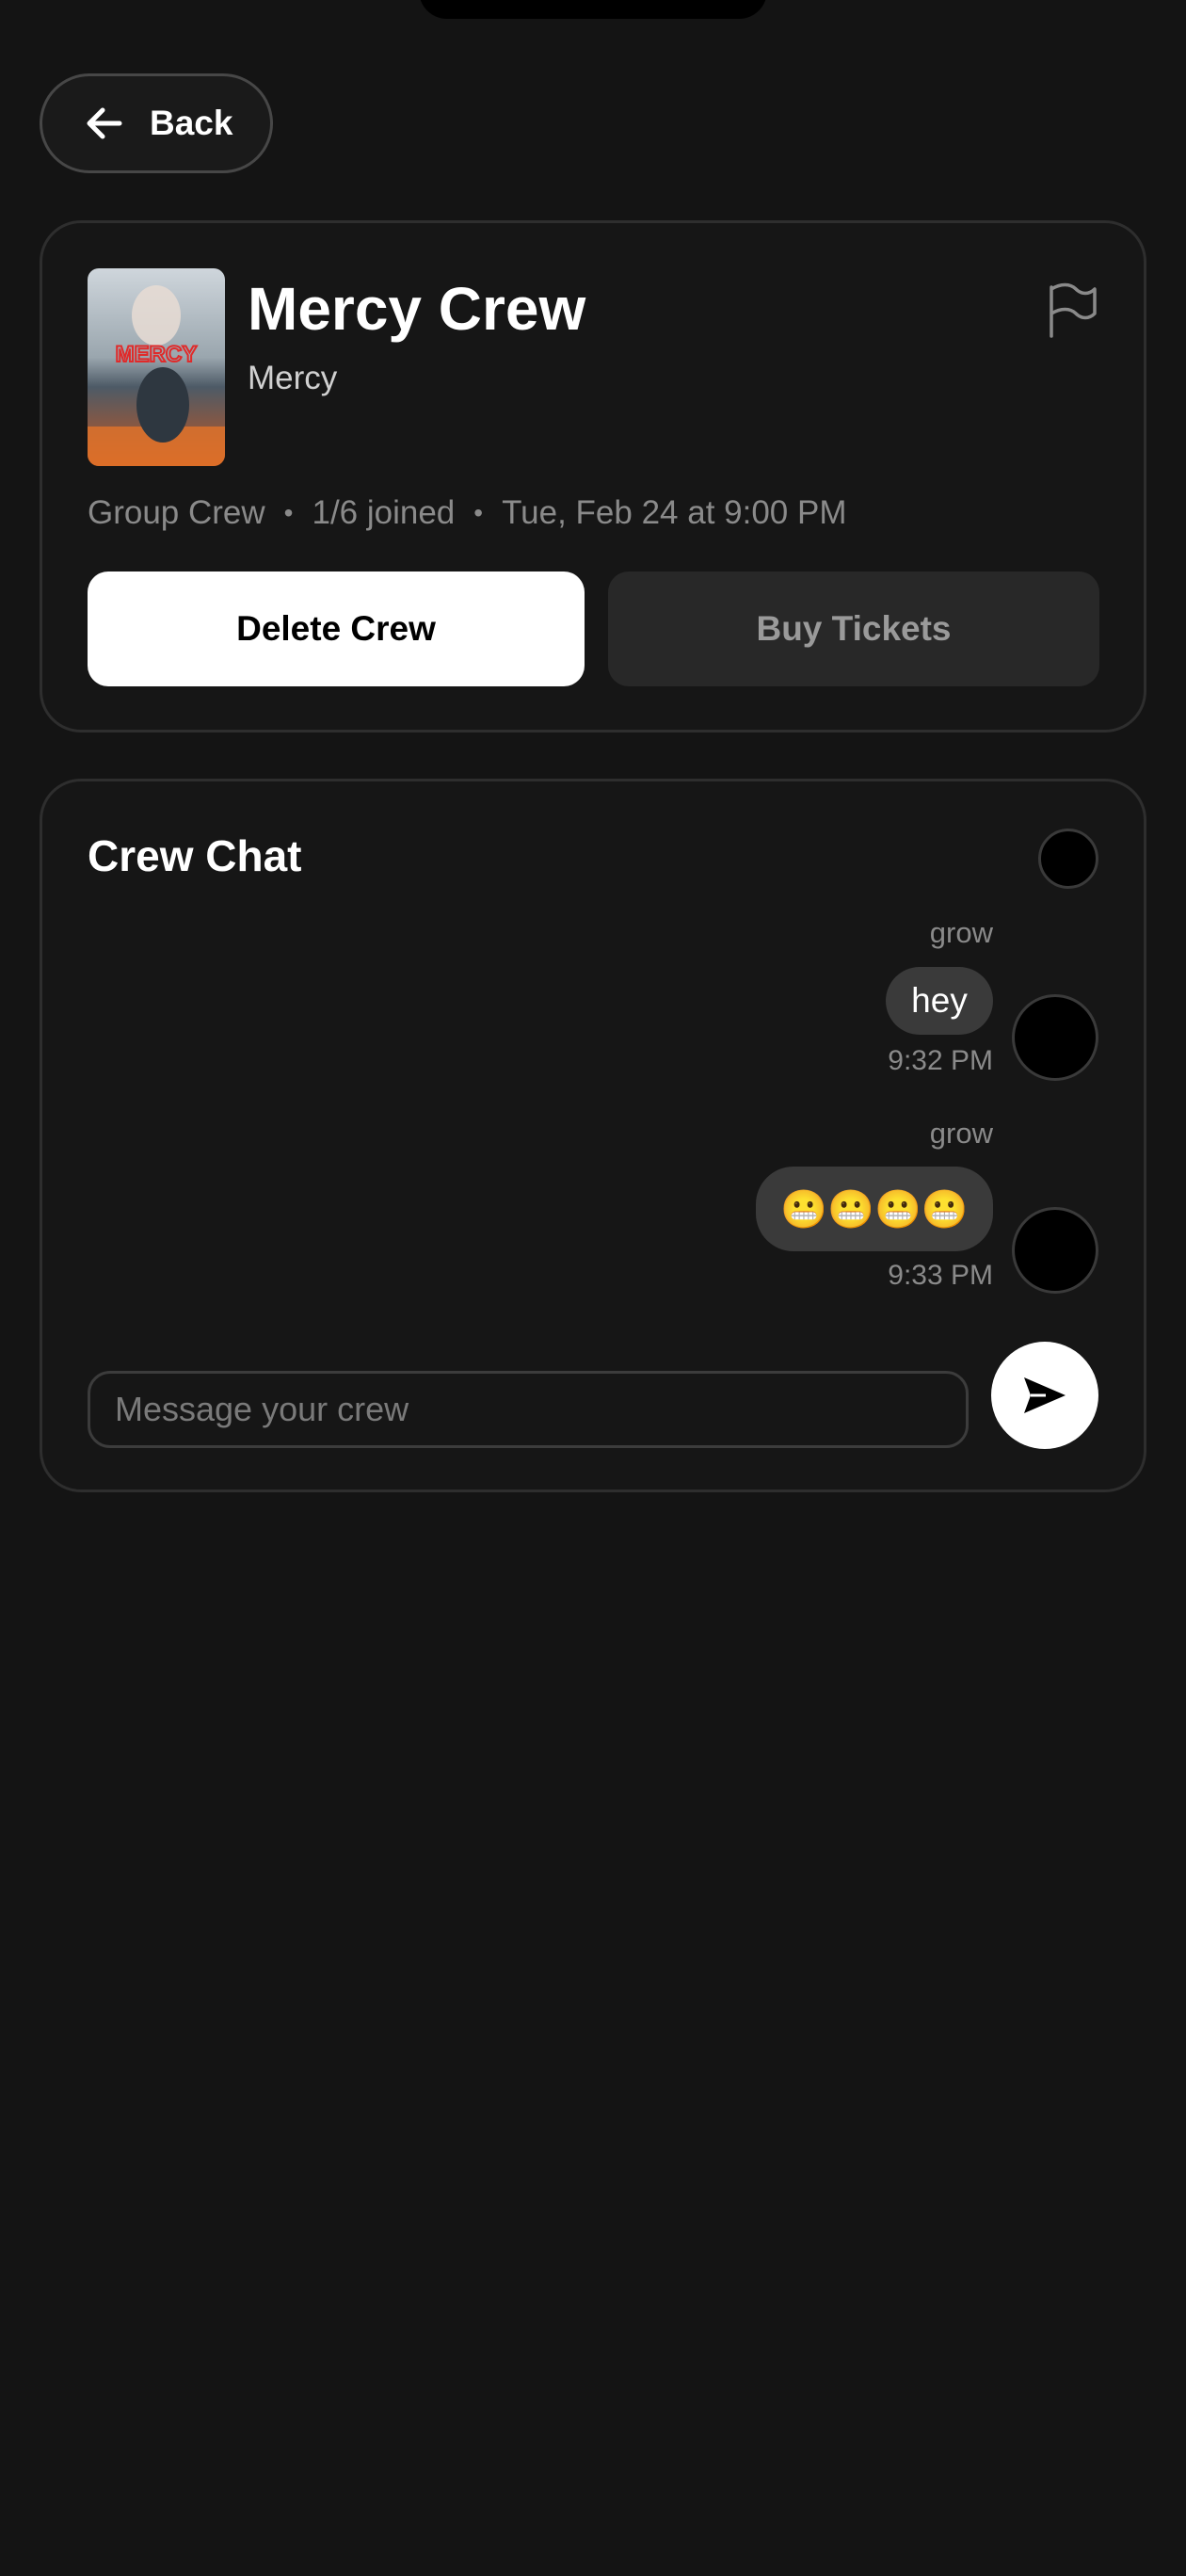 The width and height of the screenshot is (1186, 2576). What do you see at coordinates (336, 629) in the screenshot?
I see `delete-crew-button: Delete Crew` at bounding box center [336, 629].